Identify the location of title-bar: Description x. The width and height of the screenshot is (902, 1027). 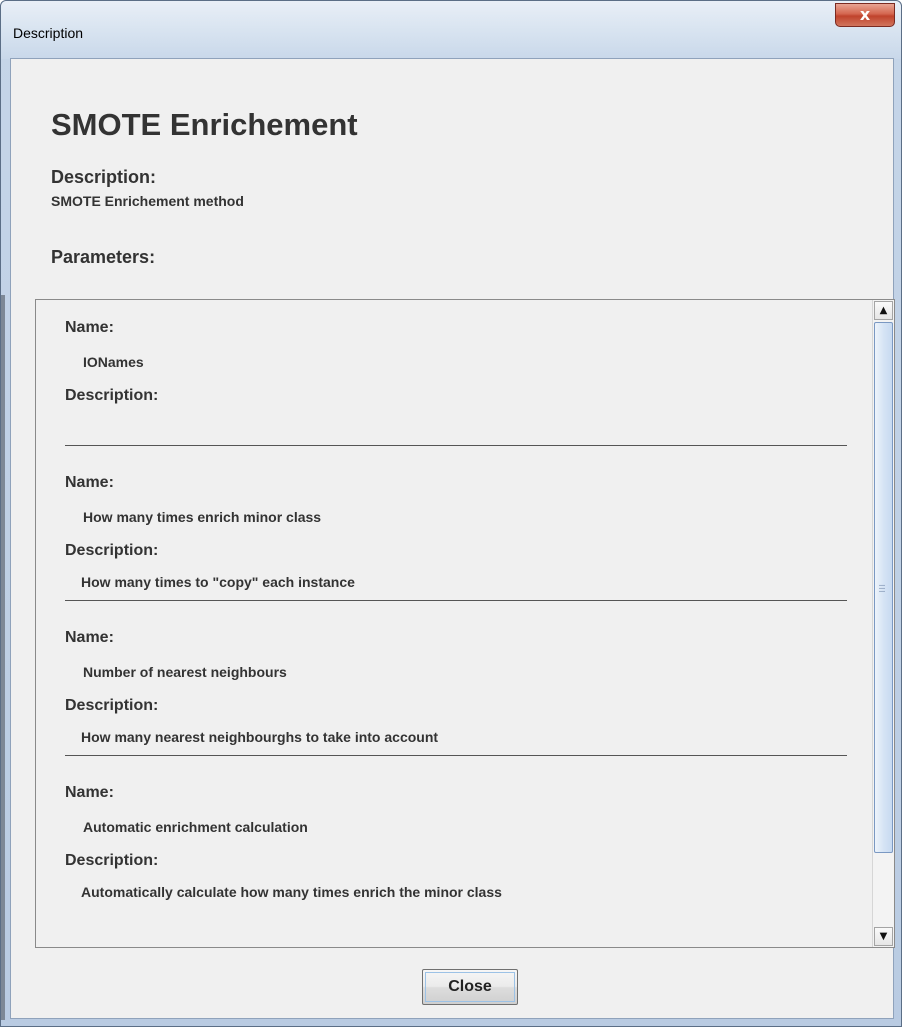
(451, 30).